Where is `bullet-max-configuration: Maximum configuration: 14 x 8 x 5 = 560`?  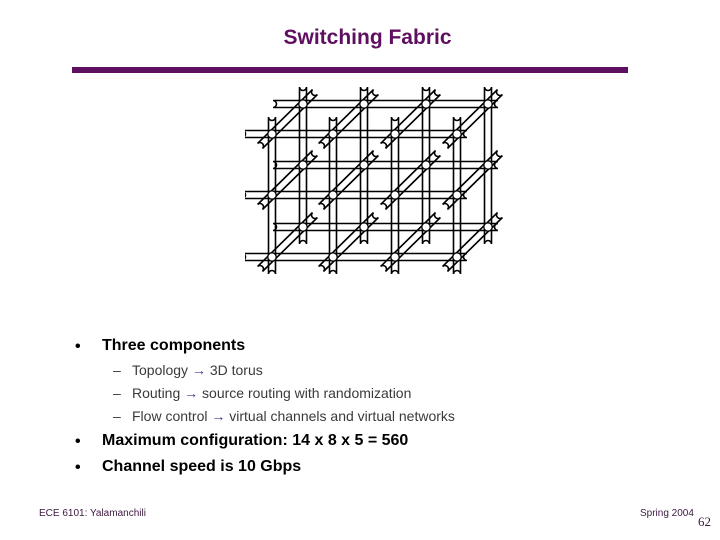
bullet-max-configuration: Maximum configuration: 14 x 8 x 5 = 560 is located at coordinates (255, 440).